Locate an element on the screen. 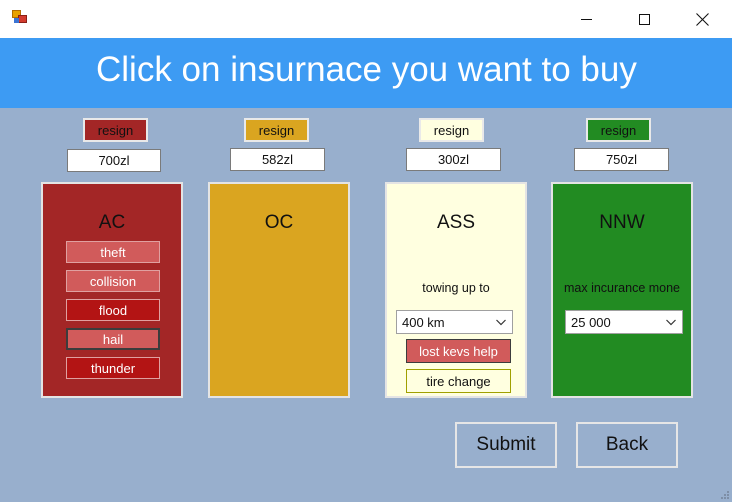  oc-panel: OC is located at coordinates (279, 290).